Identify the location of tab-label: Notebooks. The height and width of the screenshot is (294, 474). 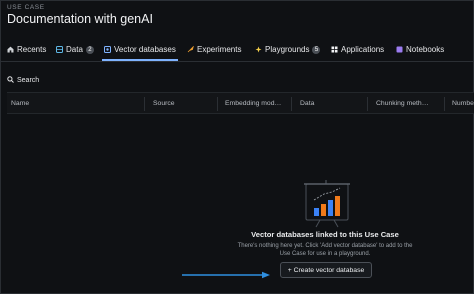
(425, 49).